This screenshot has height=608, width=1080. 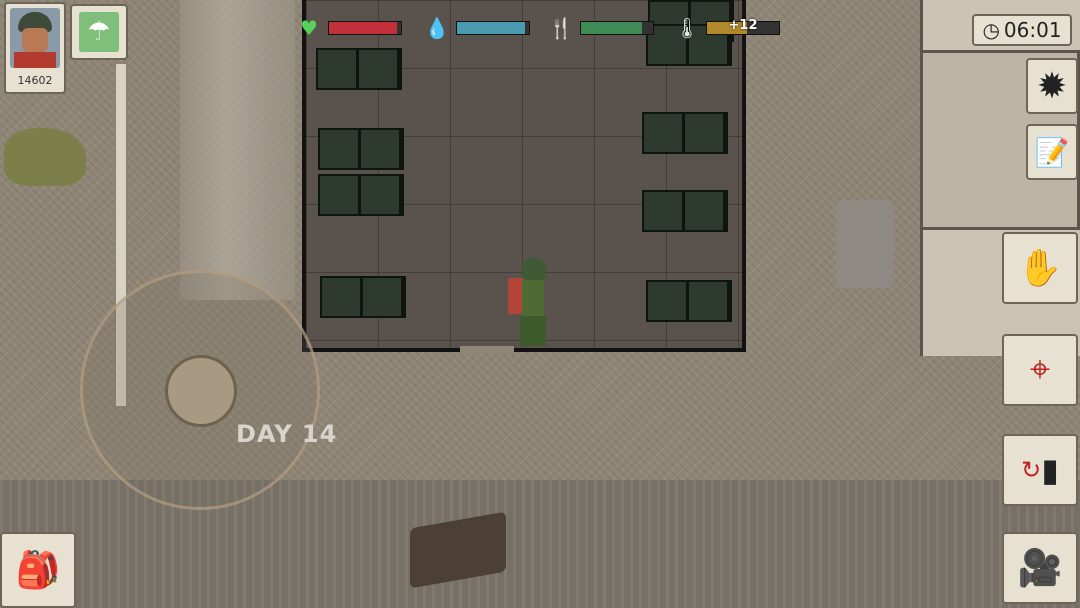 I want to click on weapon-icon: ▮, so click(x=1050, y=470).